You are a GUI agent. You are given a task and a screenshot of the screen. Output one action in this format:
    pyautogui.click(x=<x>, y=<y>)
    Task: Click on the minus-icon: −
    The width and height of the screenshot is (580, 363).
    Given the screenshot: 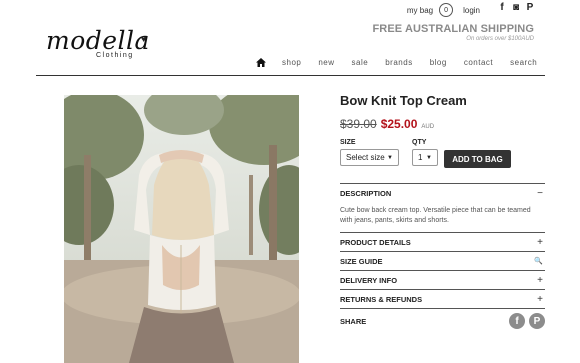 What is the action you would take?
    pyautogui.click(x=540, y=193)
    